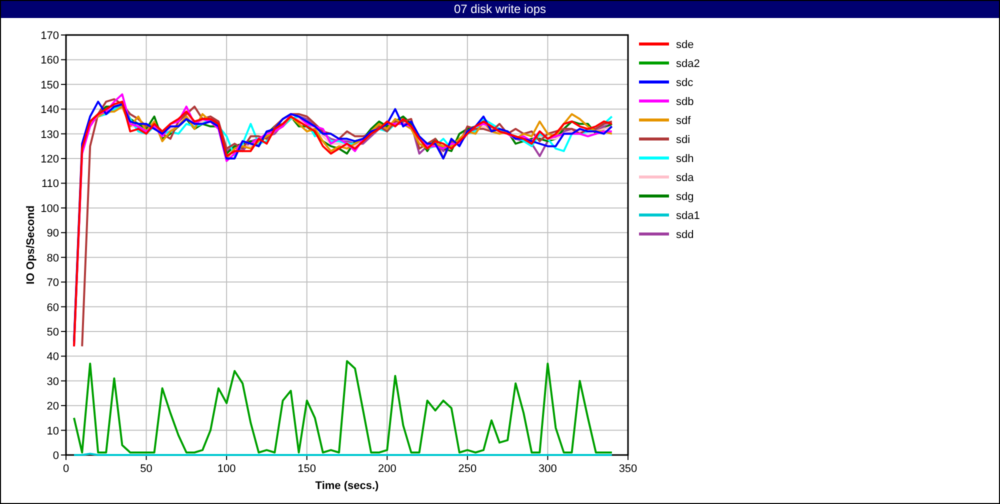 The width and height of the screenshot is (1000, 504). What do you see at coordinates (500, 9) in the screenshot?
I see `window-title: 07 disk write iops` at bounding box center [500, 9].